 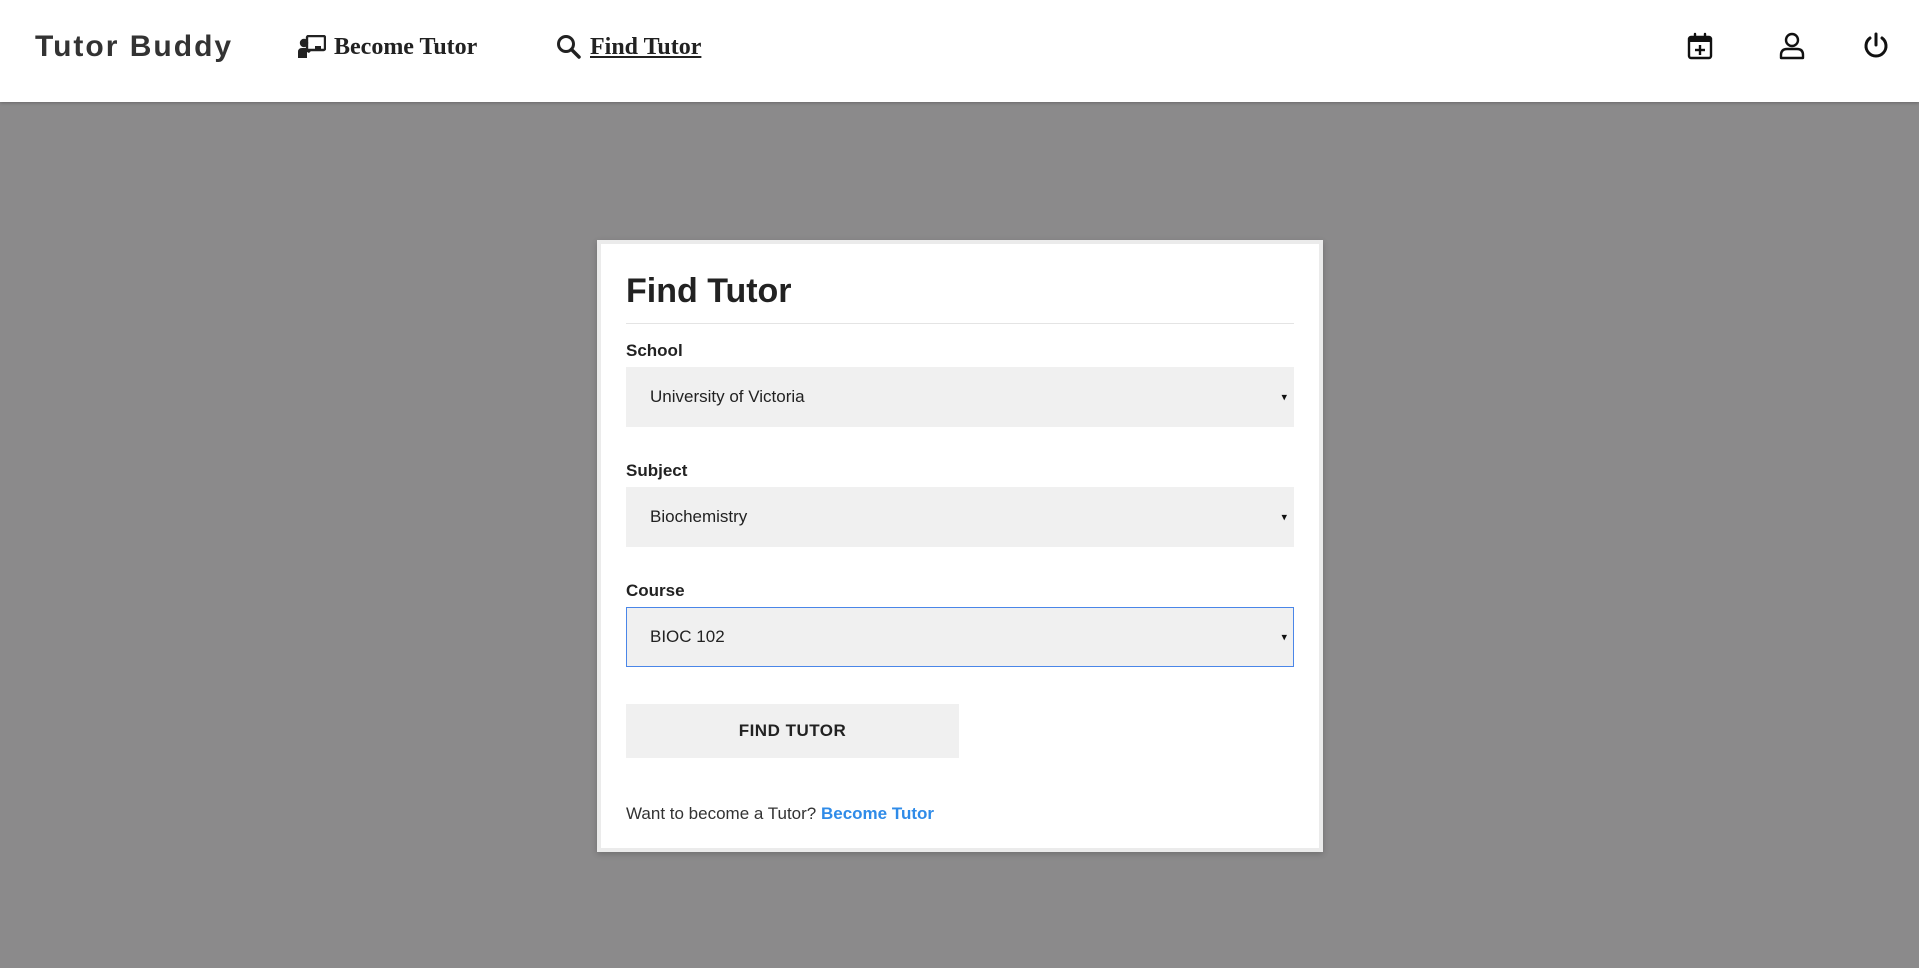 I want to click on become-tutor-link: Become Tutor, so click(x=877, y=813).